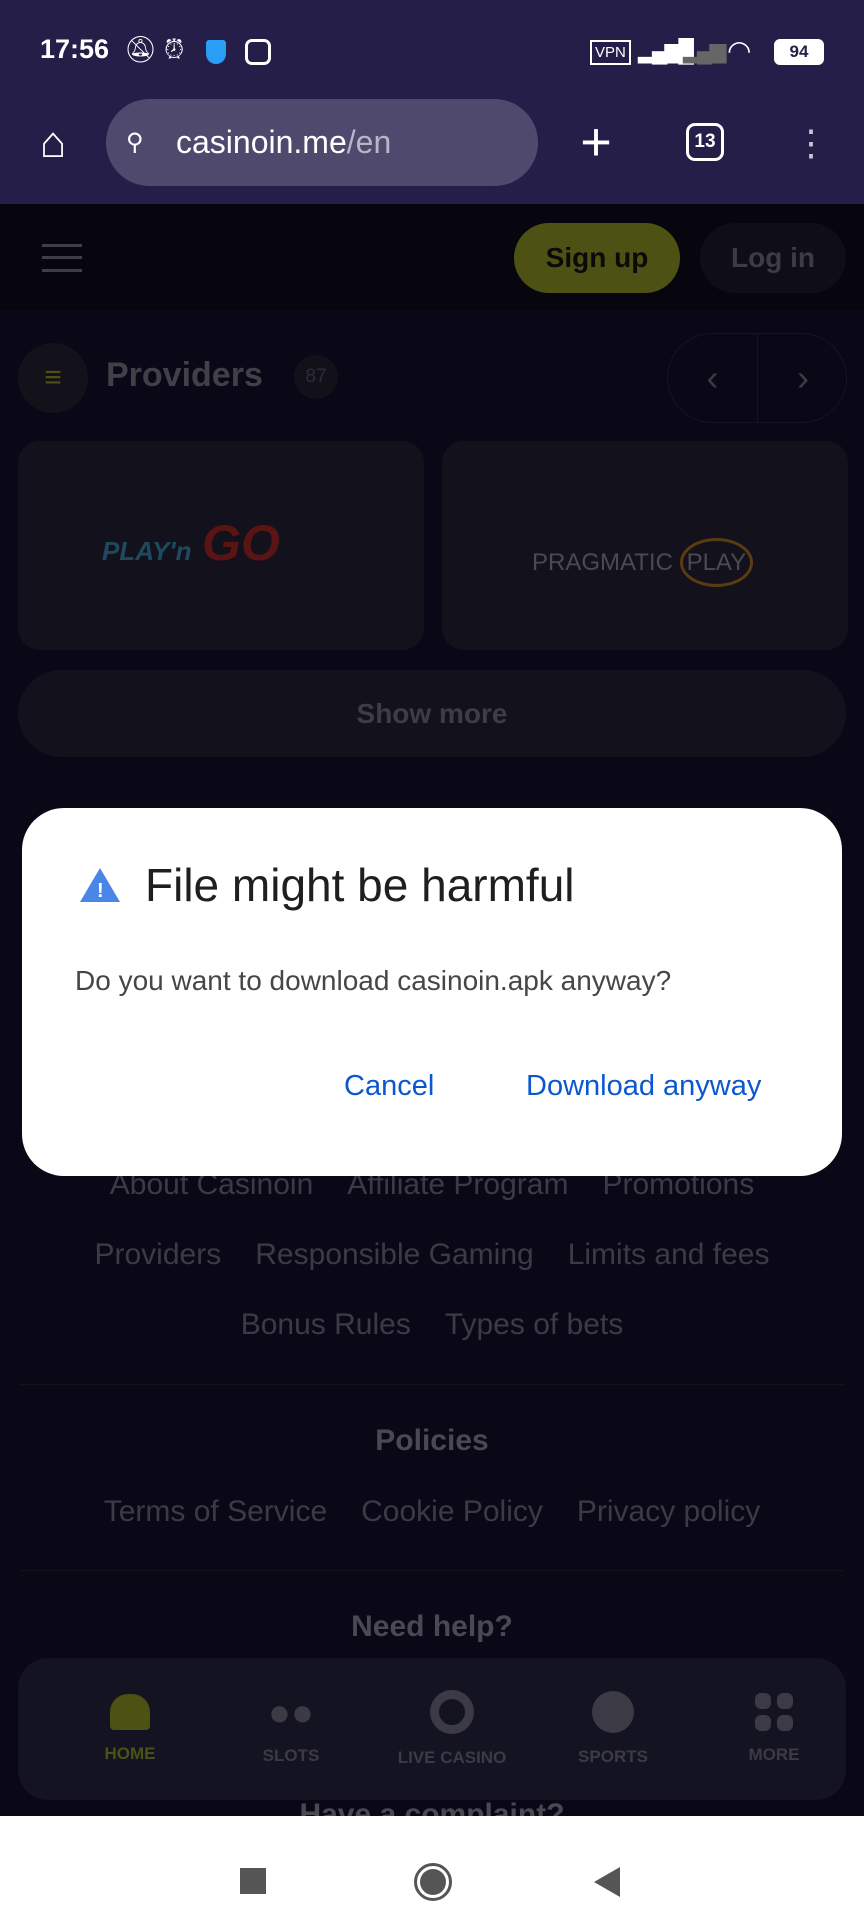 The height and width of the screenshot is (1920, 864). Describe the element at coordinates (291, 1713) in the screenshot. I see `cherry-icon: ●●` at that location.